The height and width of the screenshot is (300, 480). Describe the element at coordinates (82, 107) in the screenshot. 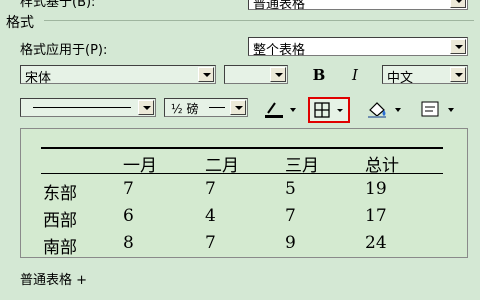

I see `line-style-sample` at that location.